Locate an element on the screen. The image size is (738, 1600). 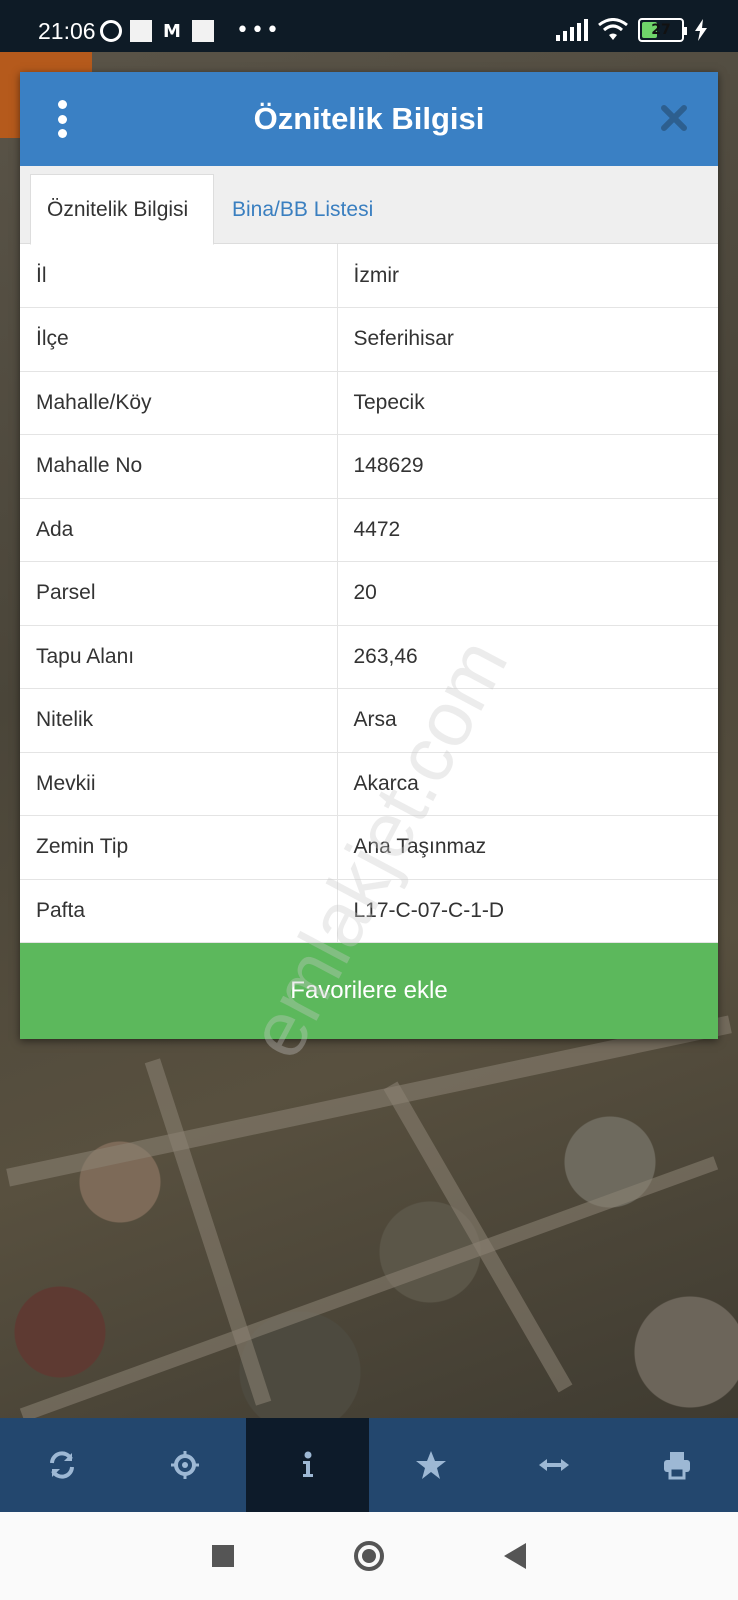
attribute-value: Akarca is located at coordinates (527, 784).